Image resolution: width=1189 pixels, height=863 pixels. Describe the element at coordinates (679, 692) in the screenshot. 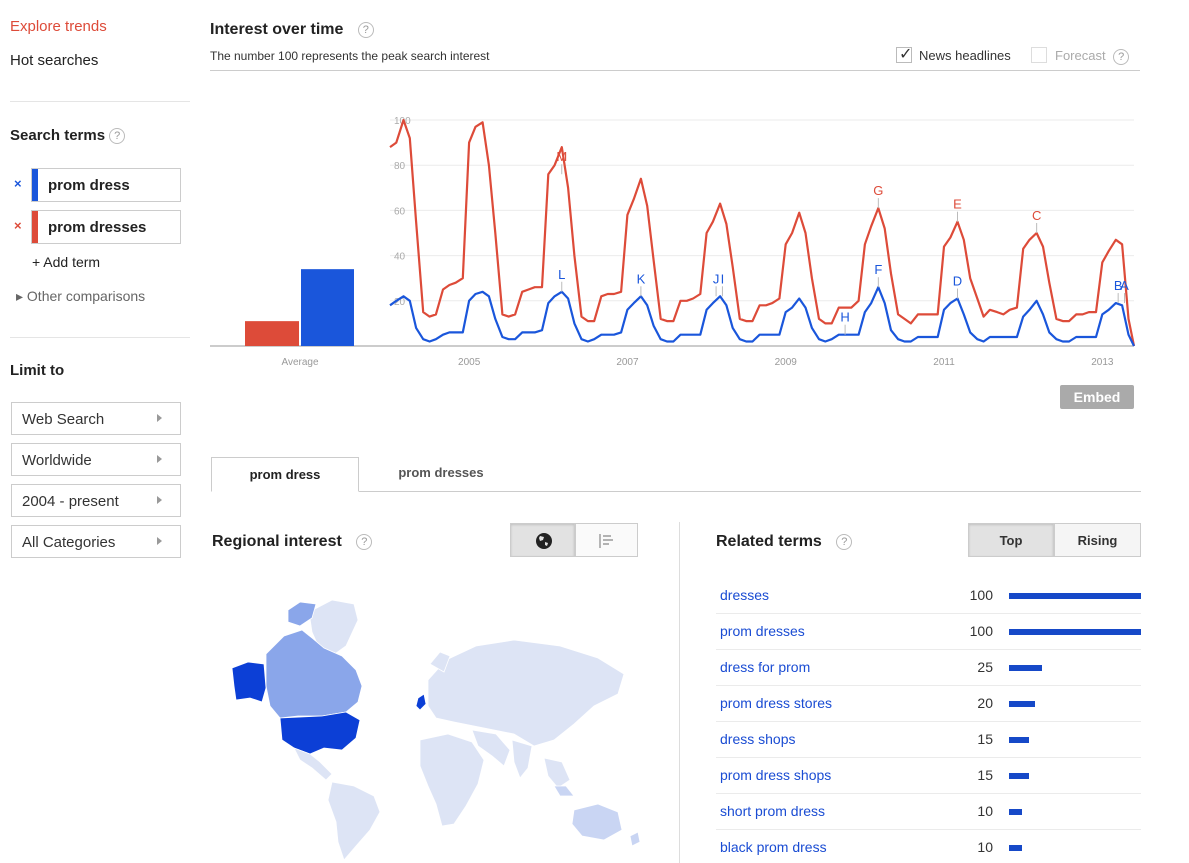

I see `section-divider` at that location.